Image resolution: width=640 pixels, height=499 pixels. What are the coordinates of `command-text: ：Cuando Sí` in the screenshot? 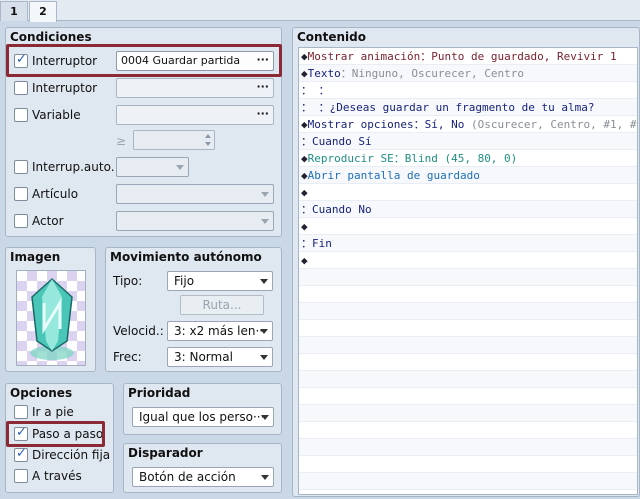 It's located at (336, 141).